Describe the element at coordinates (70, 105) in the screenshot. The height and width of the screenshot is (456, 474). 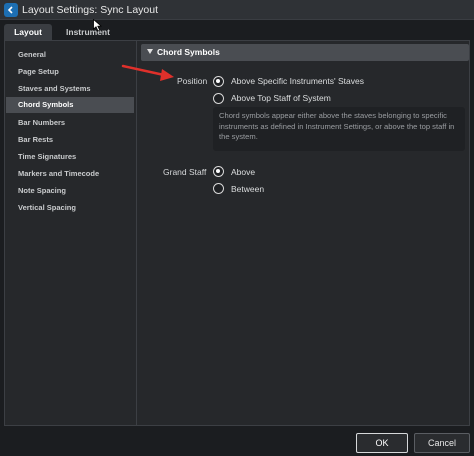
I see `sidebar-item-chord-symbols: Chord Symbols` at that location.